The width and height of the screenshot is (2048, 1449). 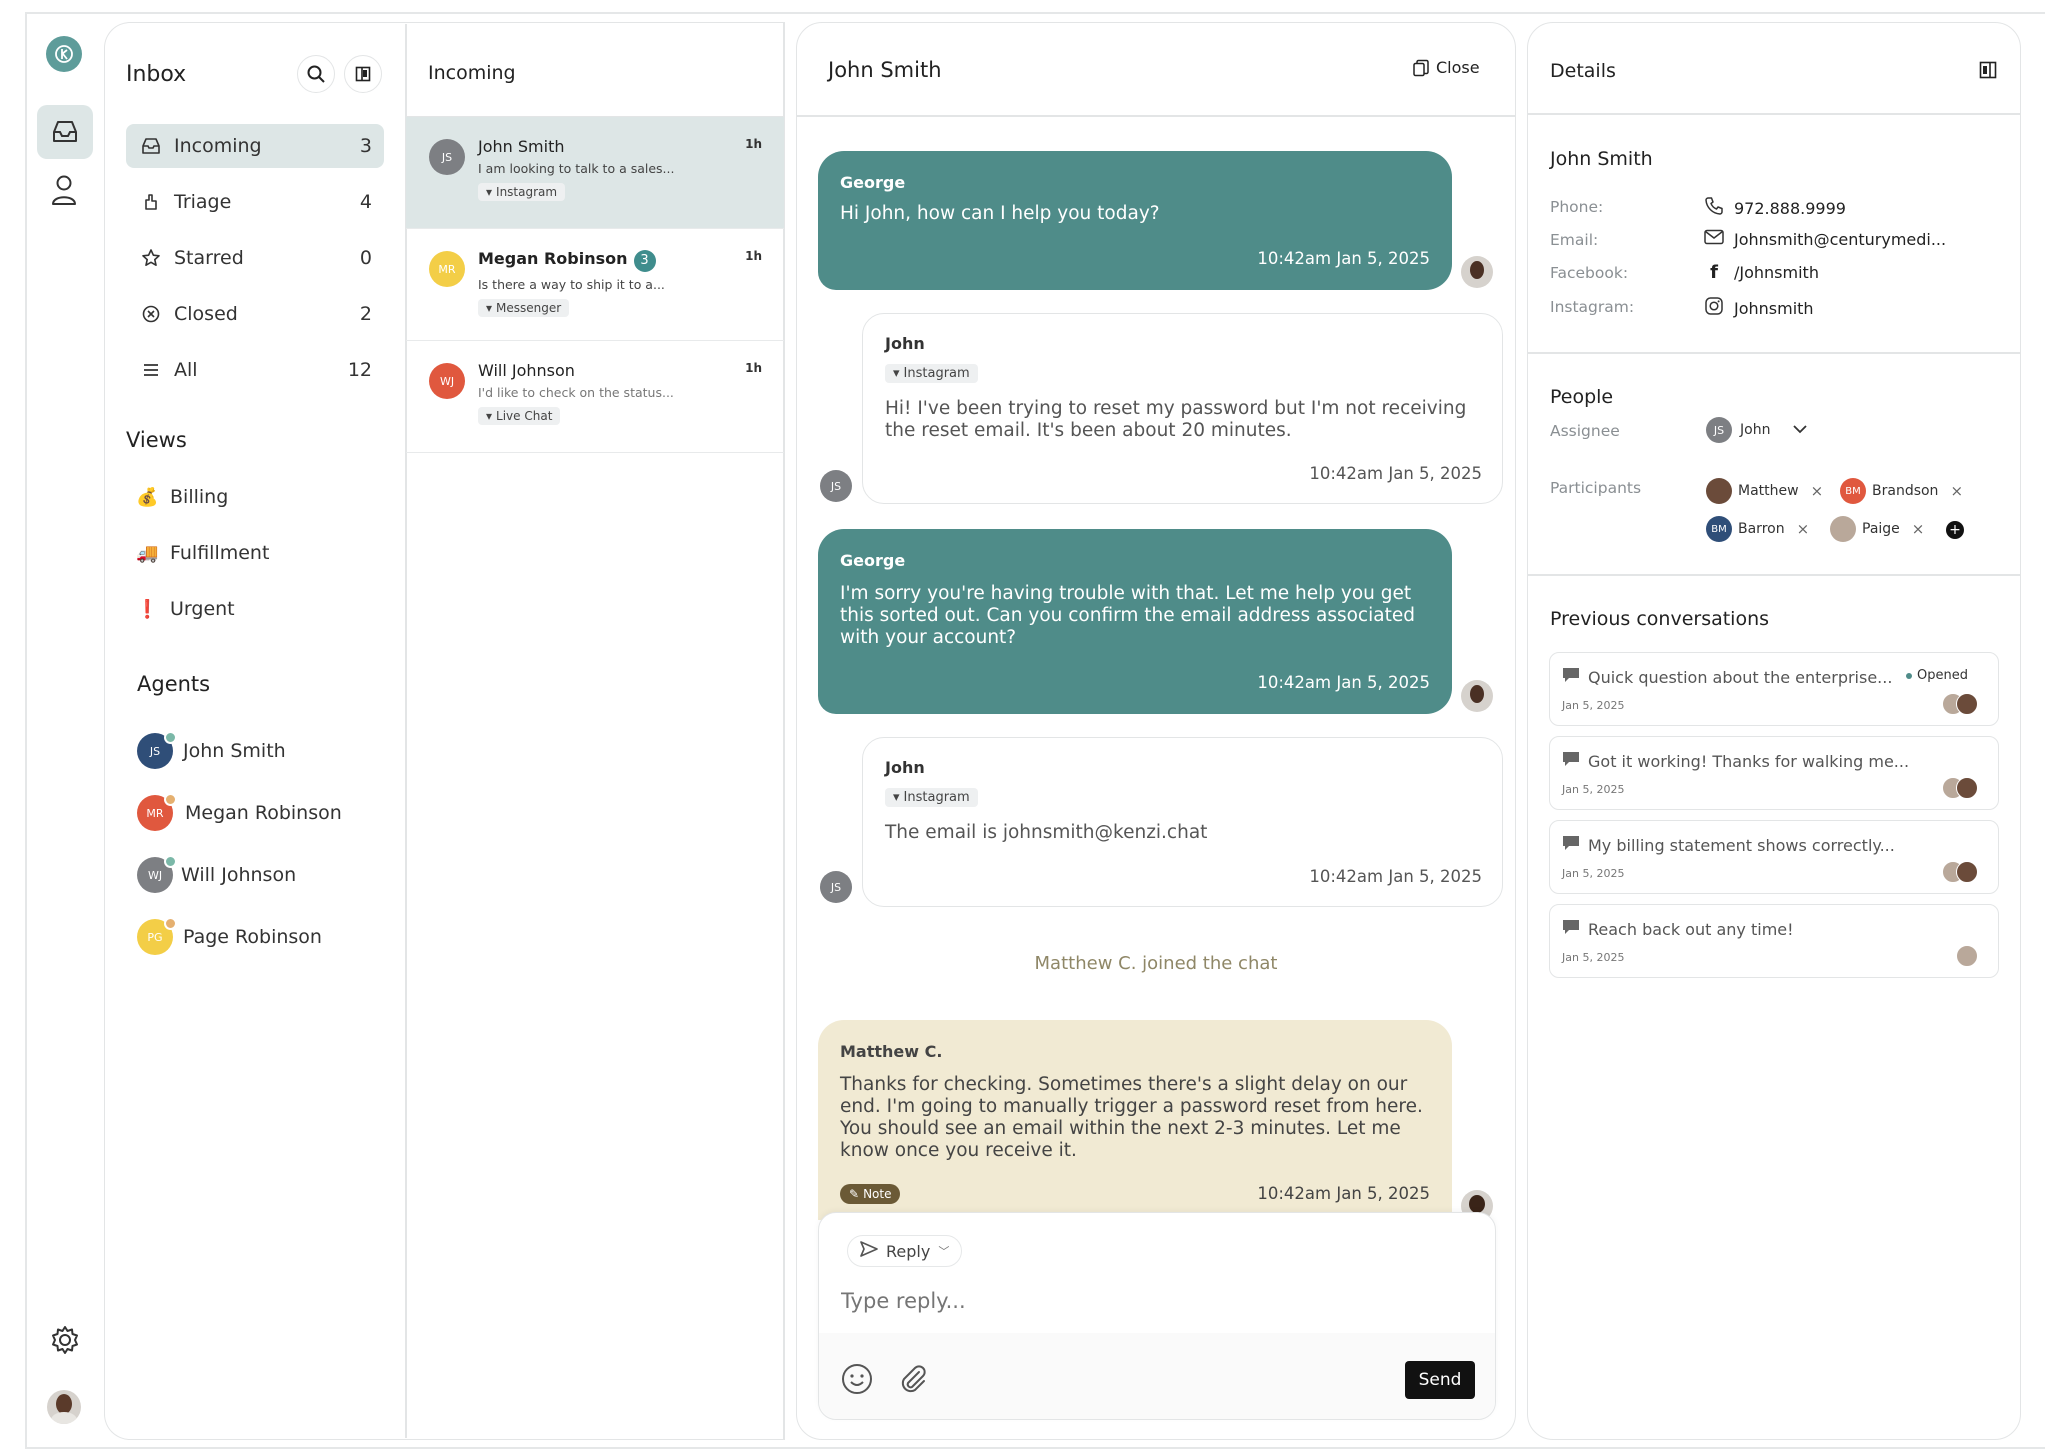 What do you see at coordinates (1877, 529) in the screenshot?
I see `participant-chip: Paige ×` at bounding box center [1877, 529].